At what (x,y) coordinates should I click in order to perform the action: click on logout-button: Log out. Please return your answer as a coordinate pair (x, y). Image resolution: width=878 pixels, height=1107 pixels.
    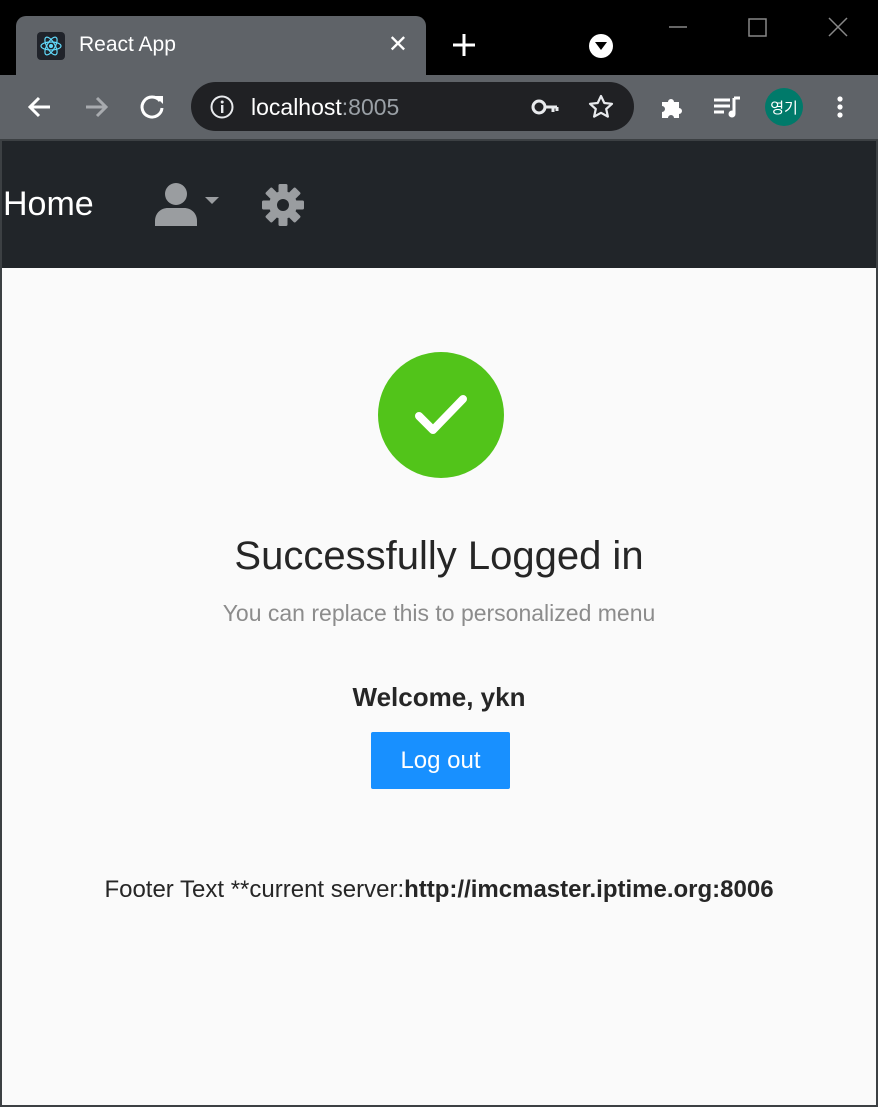
    Looking at the image, I should click on (440, 760).